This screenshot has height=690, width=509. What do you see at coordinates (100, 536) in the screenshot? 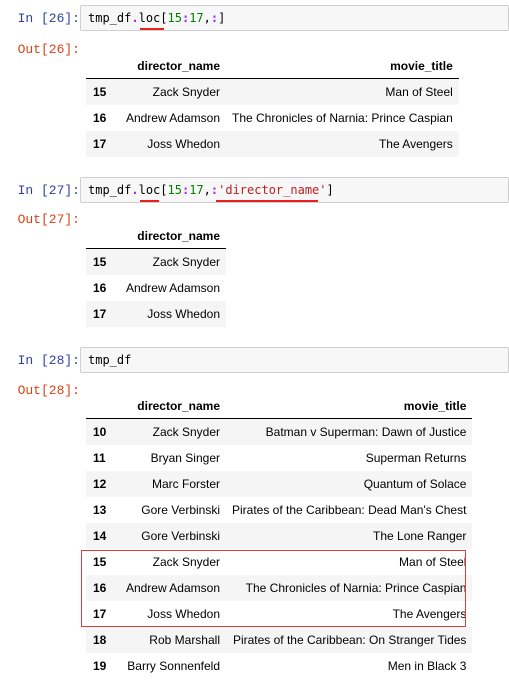
I see `row-index: 14` at bounding box center [100, 536].